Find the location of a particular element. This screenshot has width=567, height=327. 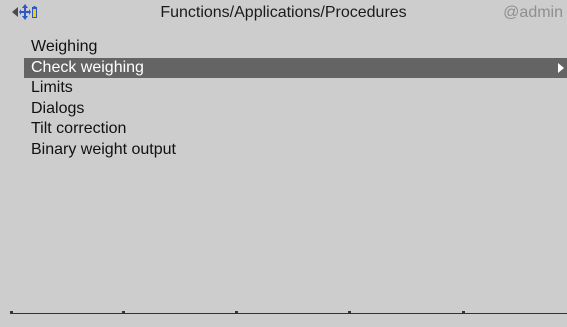

page-title: Functions/Applications/Procedures is located at coordinates (283, 12).